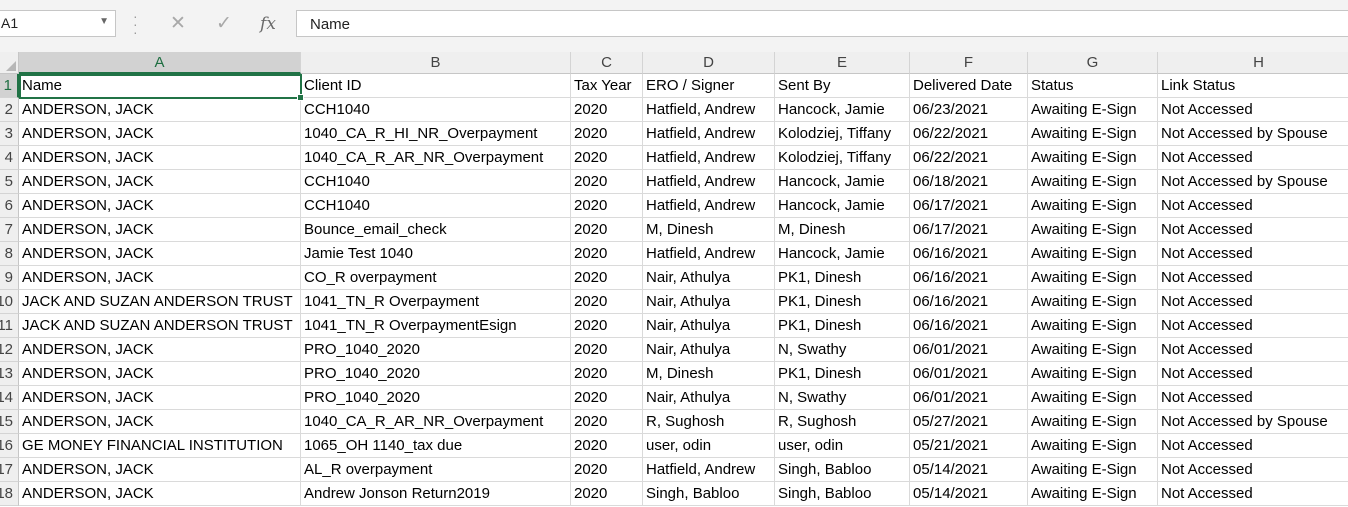 The width and height of the screenshot is (1348, 507). I want to click on cell-c14: 2020, so click(607, 398).